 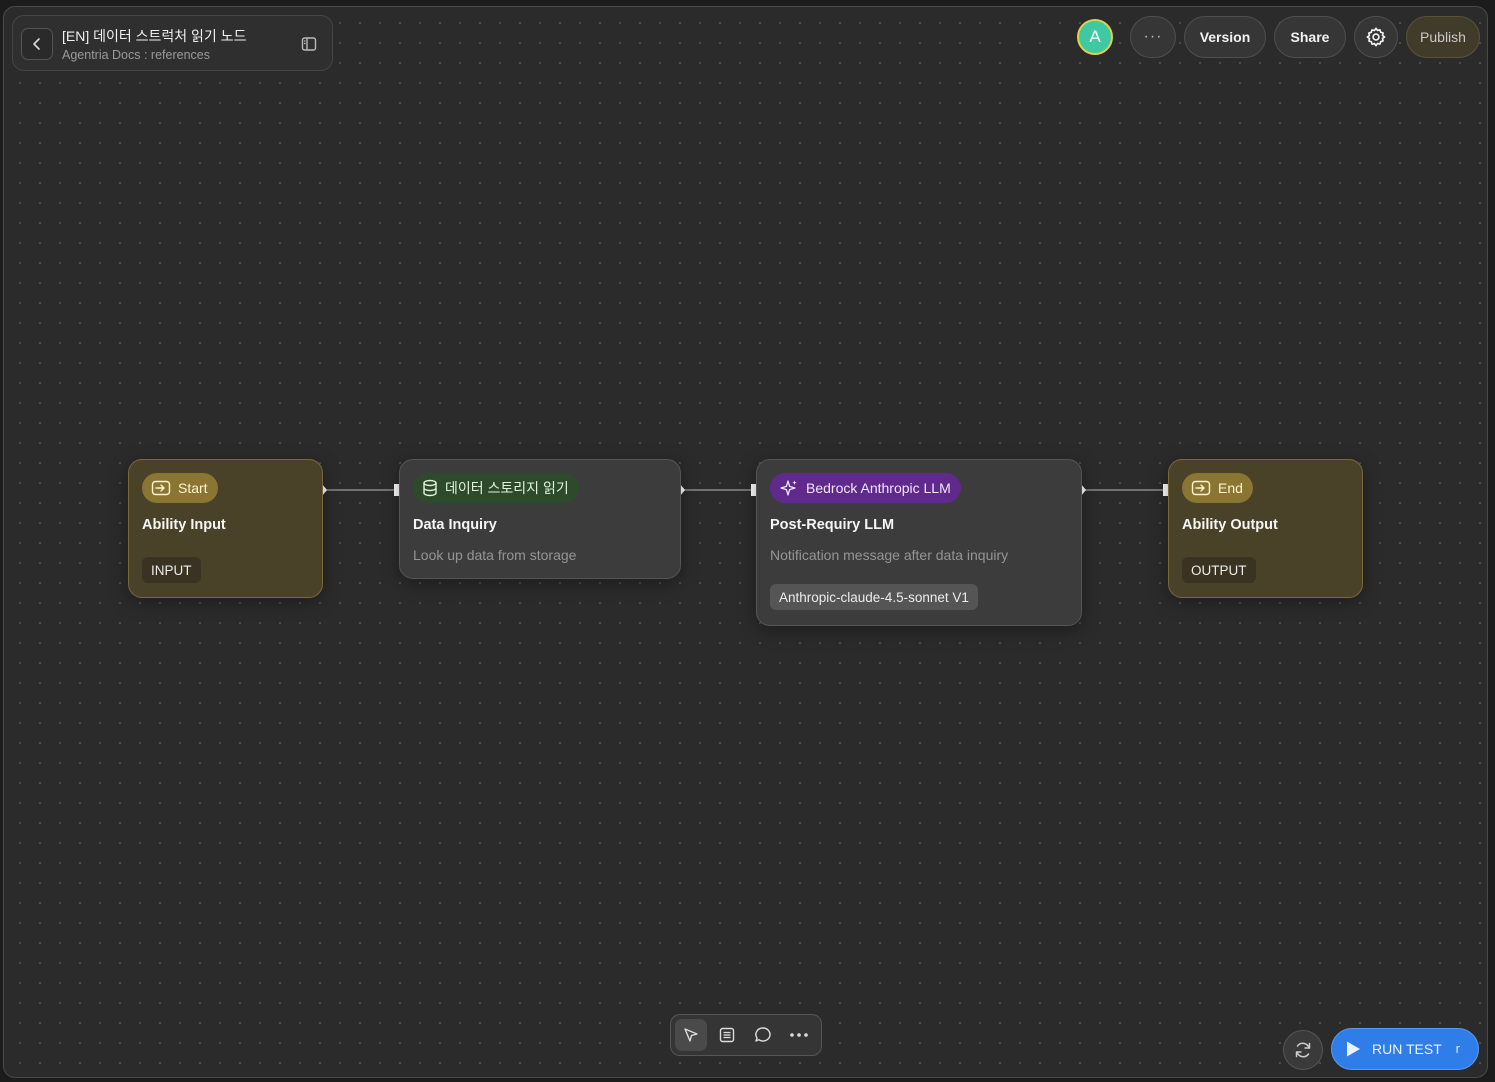 I want to click on avatar: A, so click(x=1095, y=37).